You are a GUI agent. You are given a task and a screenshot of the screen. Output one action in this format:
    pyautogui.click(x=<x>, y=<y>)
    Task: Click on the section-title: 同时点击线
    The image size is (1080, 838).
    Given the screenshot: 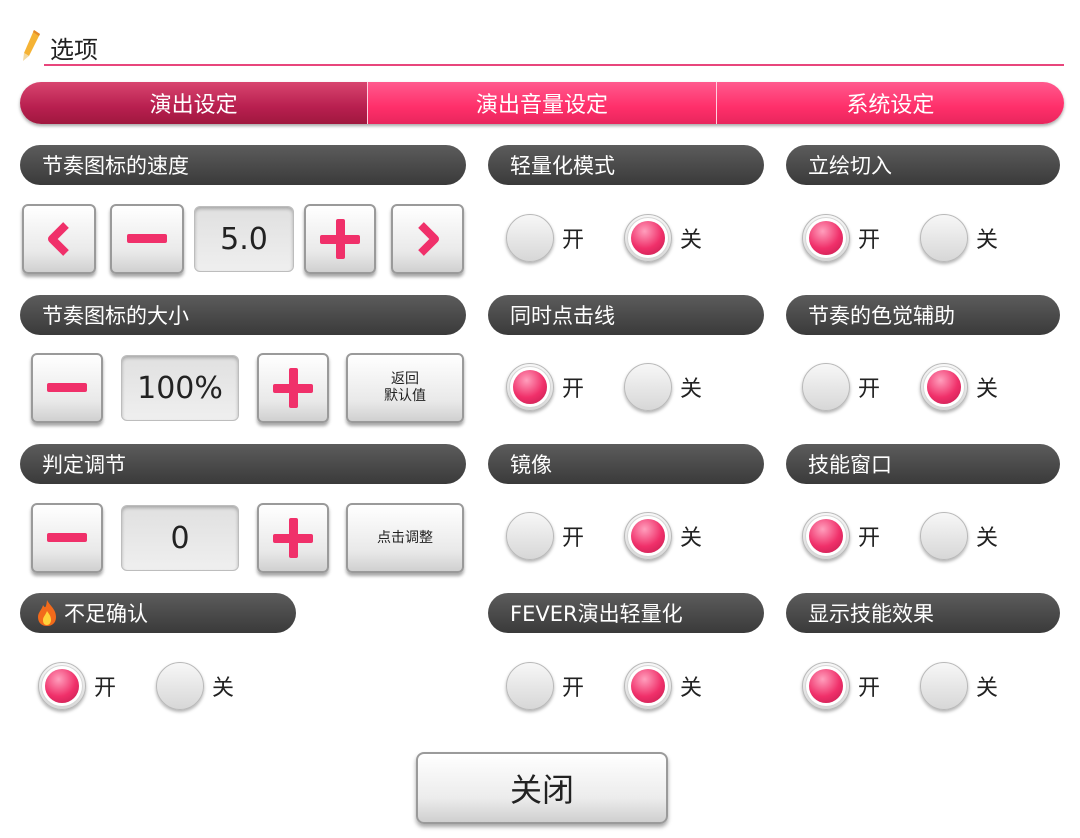 What is the action you would take?
    pyautogui.click(x=562, y=316)
    